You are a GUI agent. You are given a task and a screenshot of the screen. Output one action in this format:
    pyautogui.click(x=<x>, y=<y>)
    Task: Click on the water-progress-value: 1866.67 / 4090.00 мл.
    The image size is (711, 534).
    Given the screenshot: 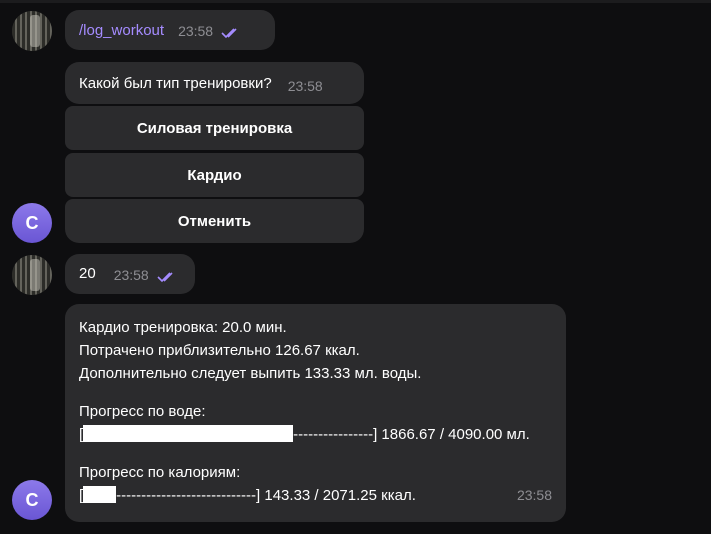 What is the action you would take?
    pyautogui.click(x=453, y=434)
    